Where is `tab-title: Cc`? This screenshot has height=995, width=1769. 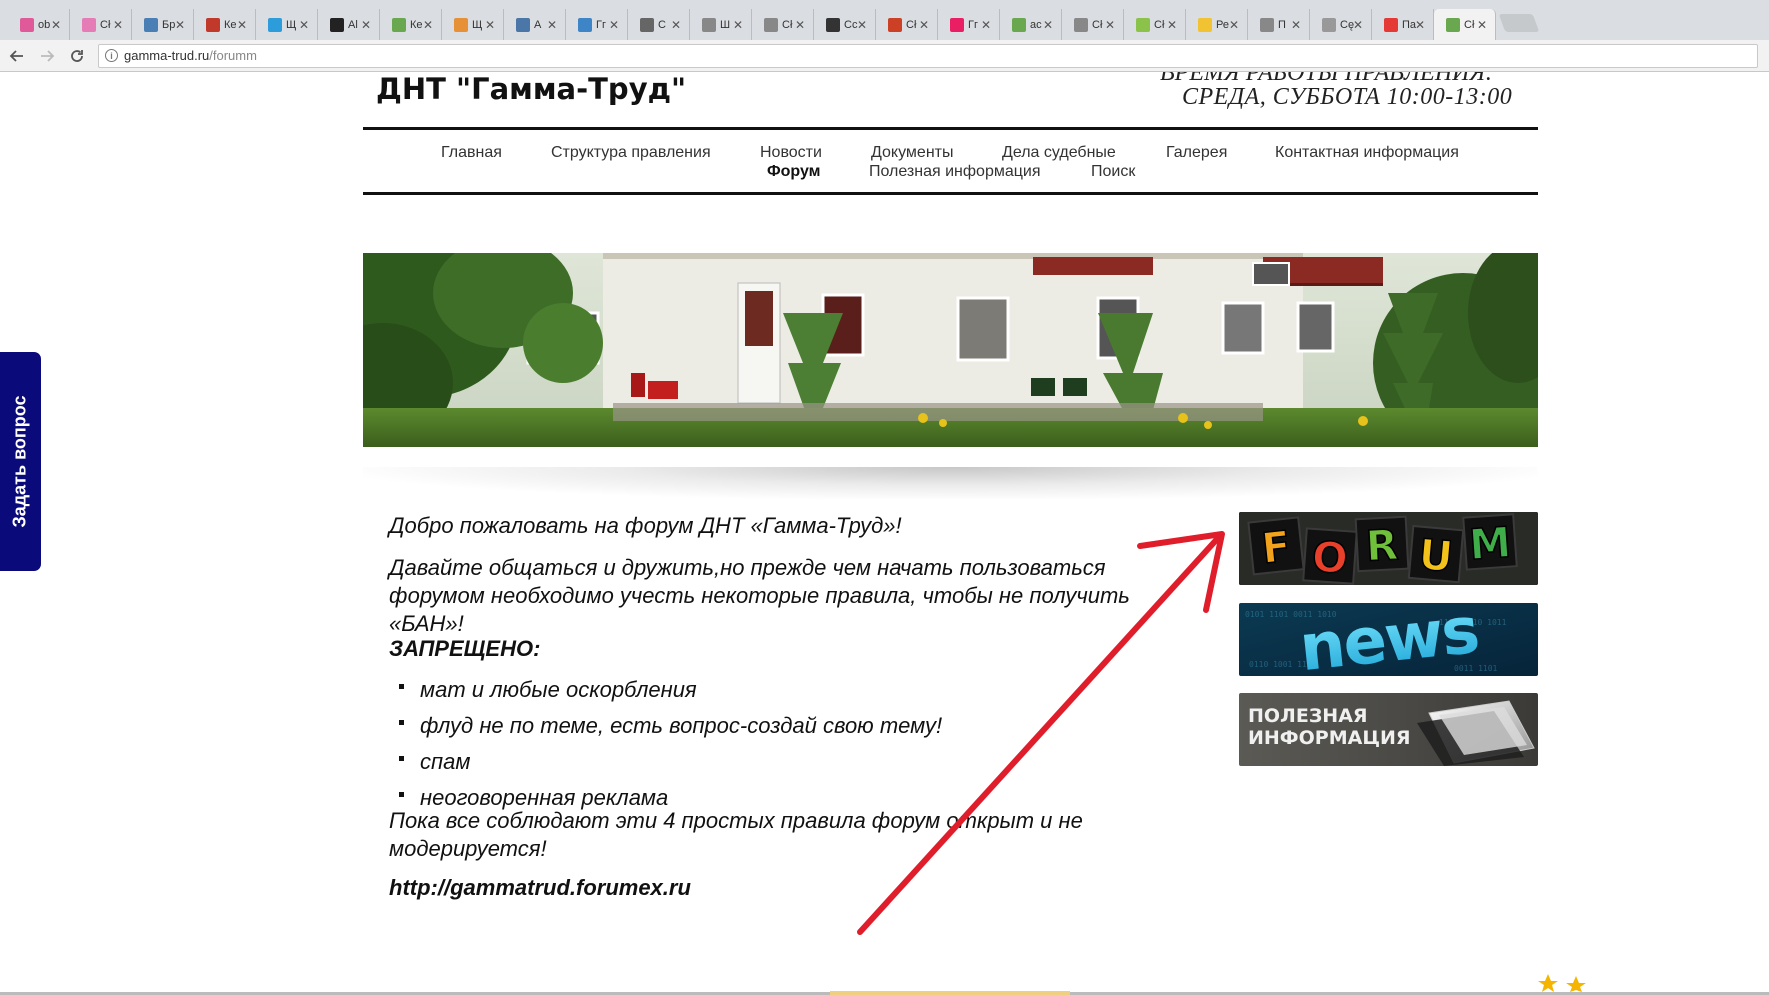 tab-title: Cc is located at coordinates (851, 24).